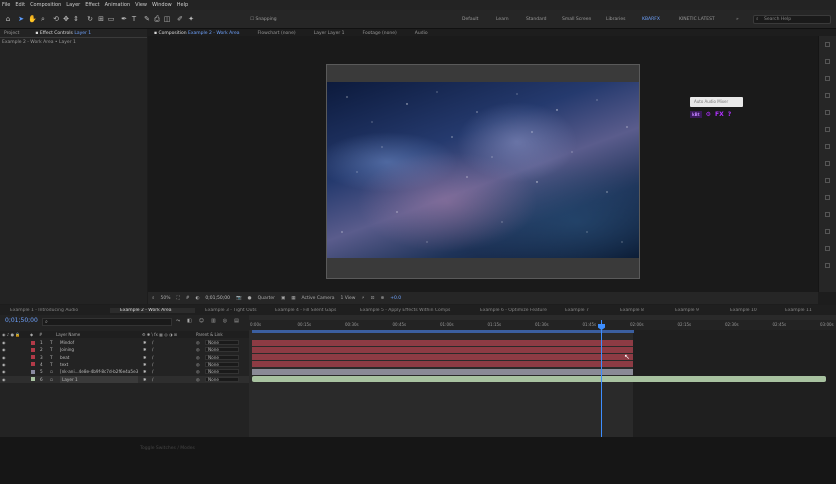 This screenshot has width=836, height=484. Describe the element at coordinates (21, 19) in the screenshot. I see `selection-tool-icon: ➤` at that location.